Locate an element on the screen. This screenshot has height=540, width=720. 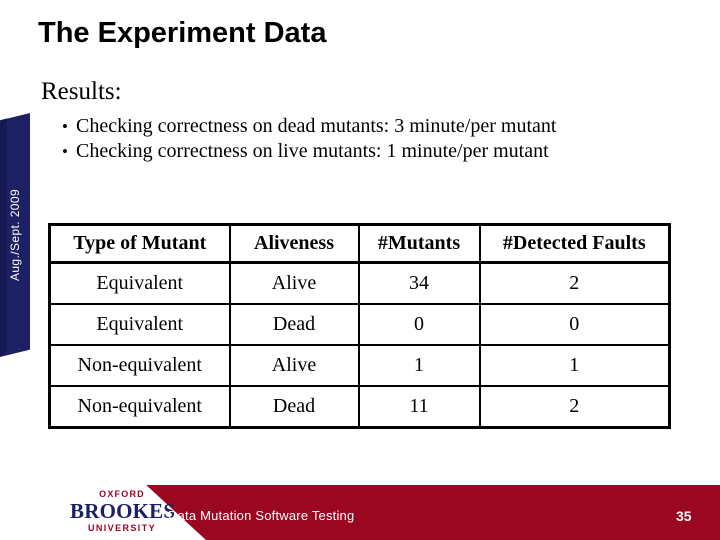
table-row: Non-equivalent Dead 11 2 is located at coordinates (359, 407).